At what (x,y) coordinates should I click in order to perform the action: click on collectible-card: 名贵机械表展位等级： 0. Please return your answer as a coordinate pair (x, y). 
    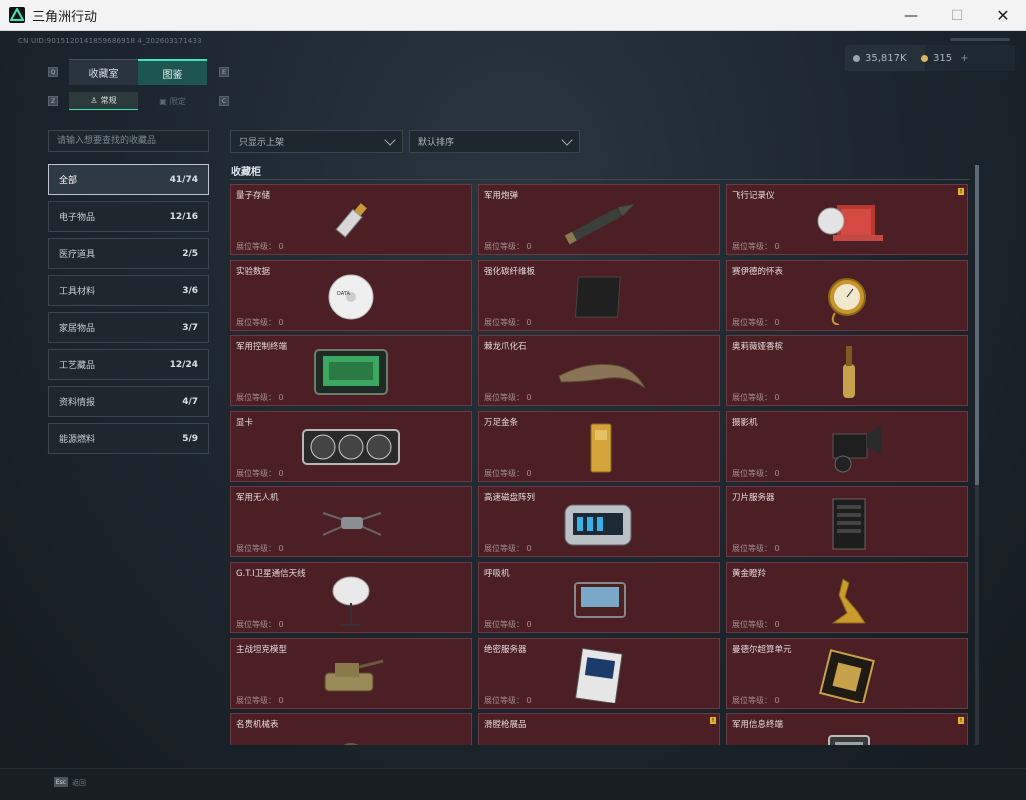
    Looking at the image, I should click on (351, 729).